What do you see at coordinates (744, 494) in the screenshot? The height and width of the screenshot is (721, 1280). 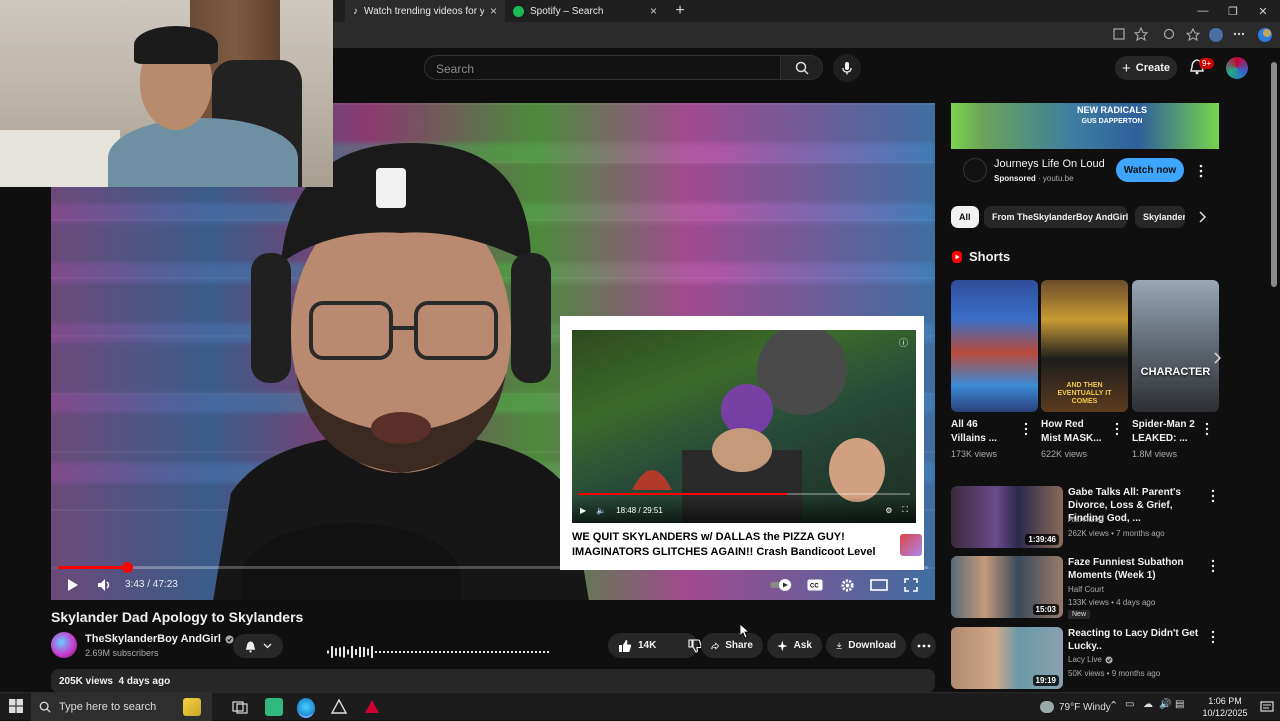 I see `endscreen-progress-bar` at bounding box center [744, 494].